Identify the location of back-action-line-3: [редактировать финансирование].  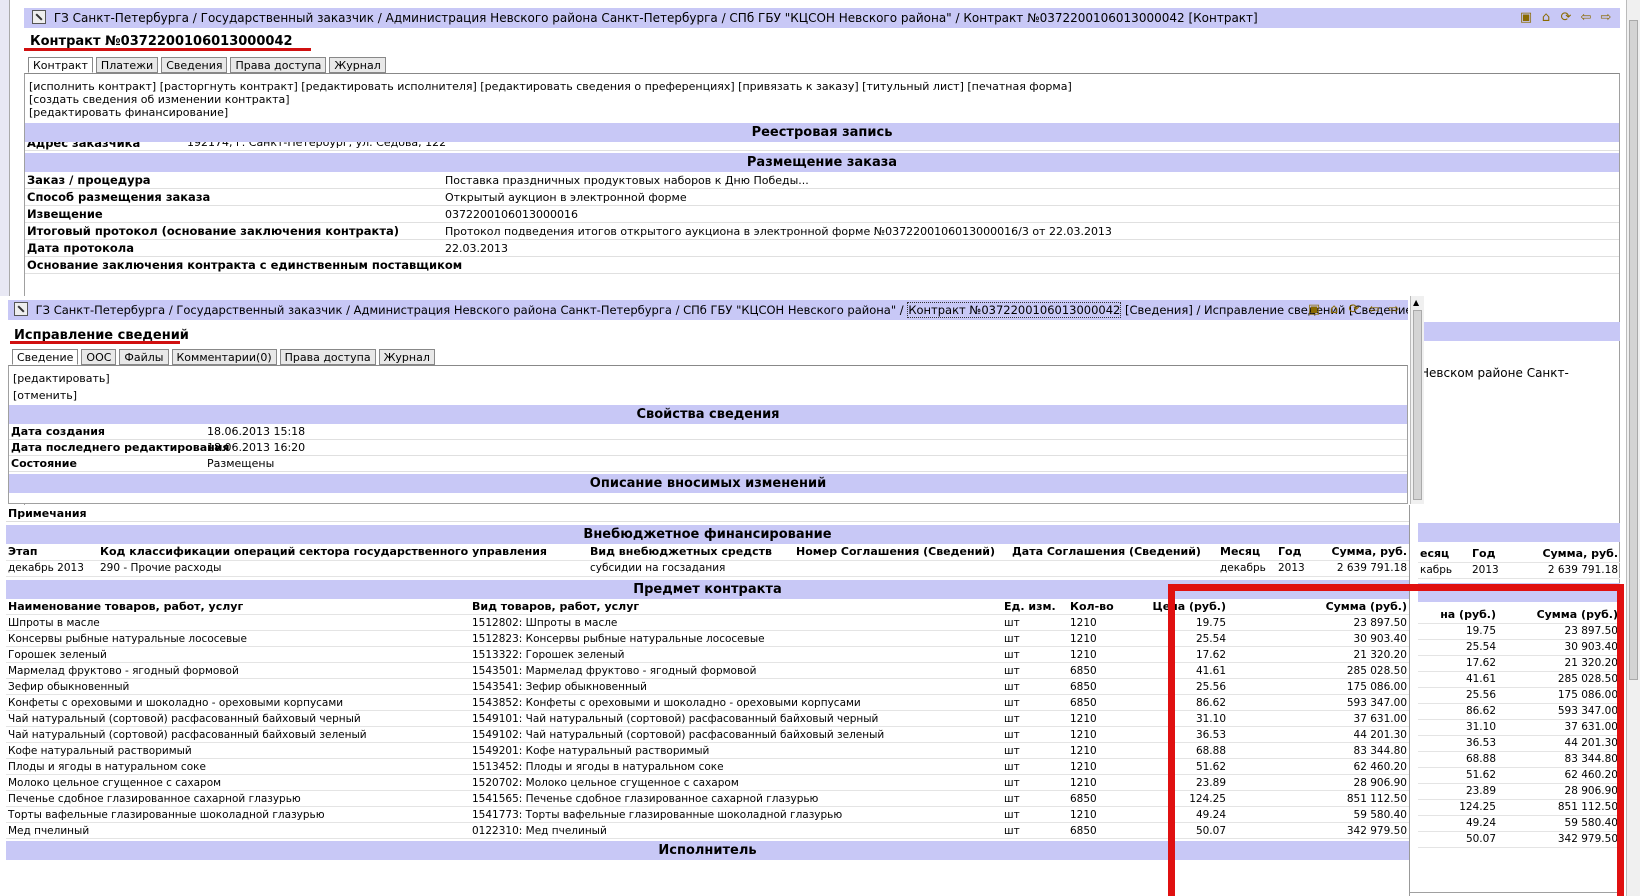
(822, 112).